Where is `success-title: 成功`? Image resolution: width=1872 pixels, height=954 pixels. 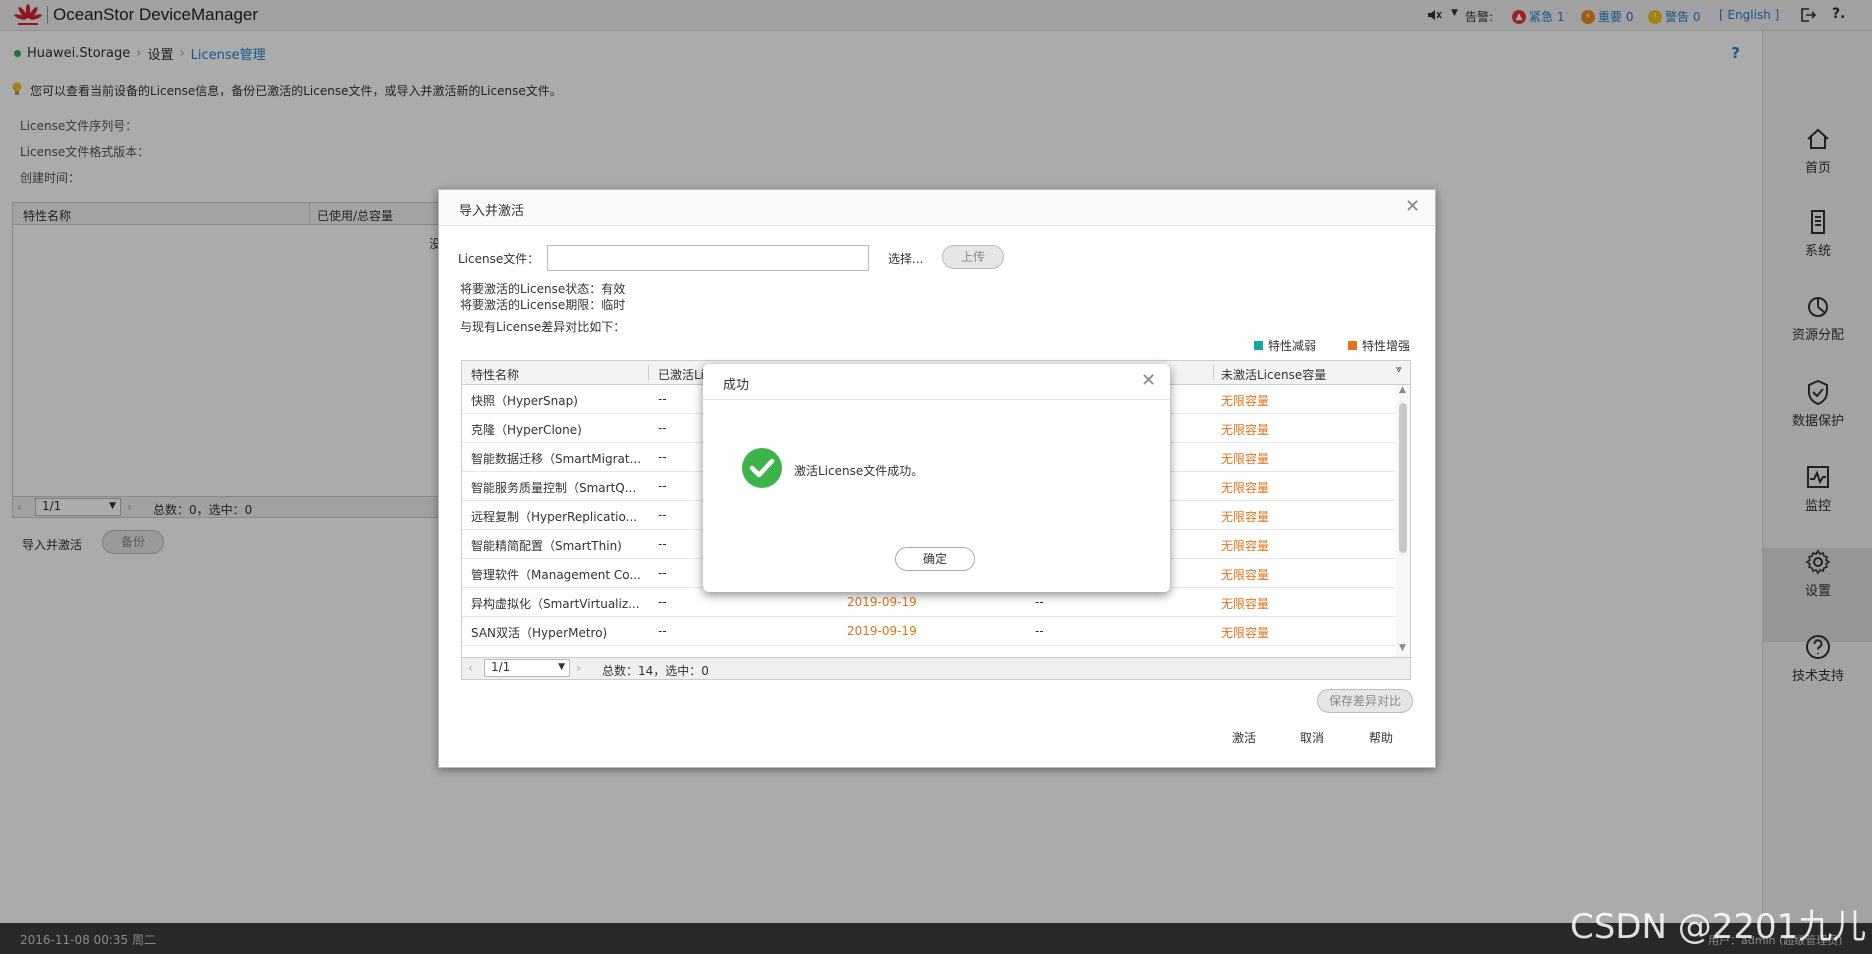 success-title: 成功 is located at coordinates (736, 385).